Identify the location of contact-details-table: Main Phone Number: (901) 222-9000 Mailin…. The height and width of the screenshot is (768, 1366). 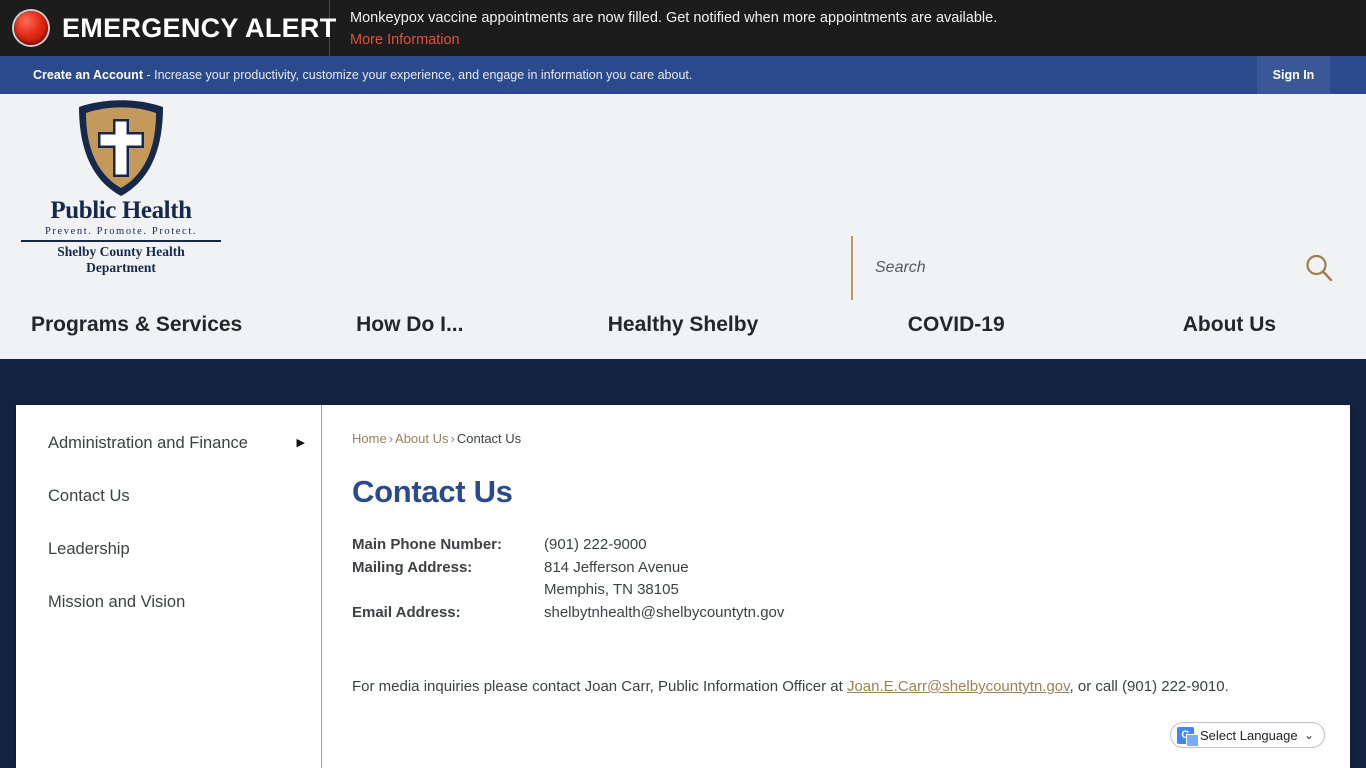
(568, 579).